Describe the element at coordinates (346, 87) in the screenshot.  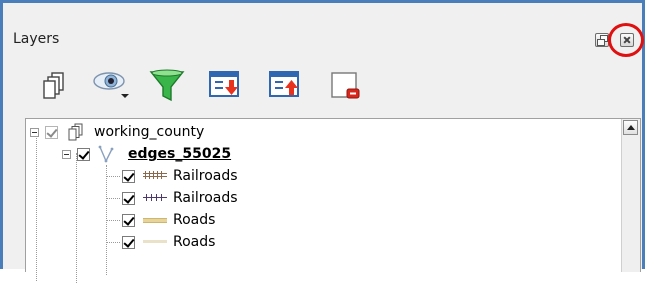
I see `remove-layer-icon` at that location.